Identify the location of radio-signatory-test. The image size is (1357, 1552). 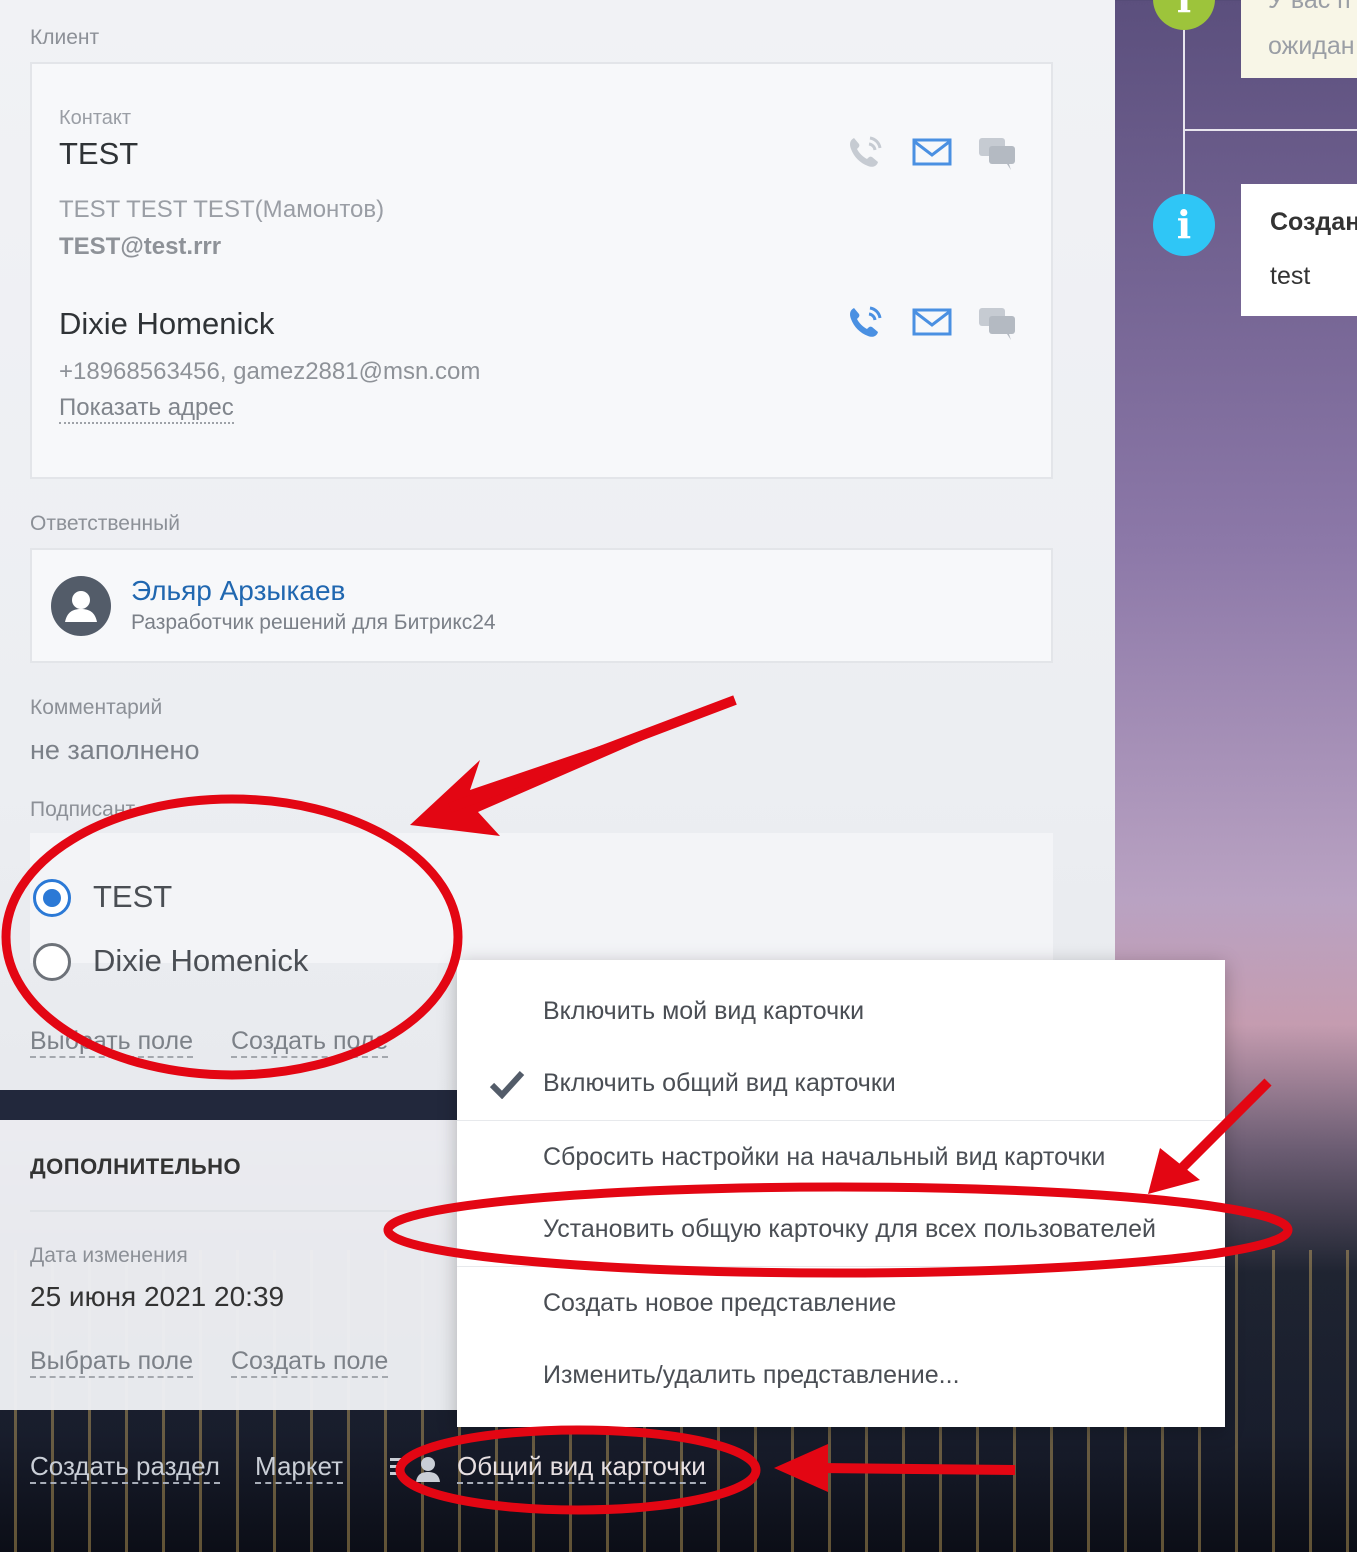
(52, 898).